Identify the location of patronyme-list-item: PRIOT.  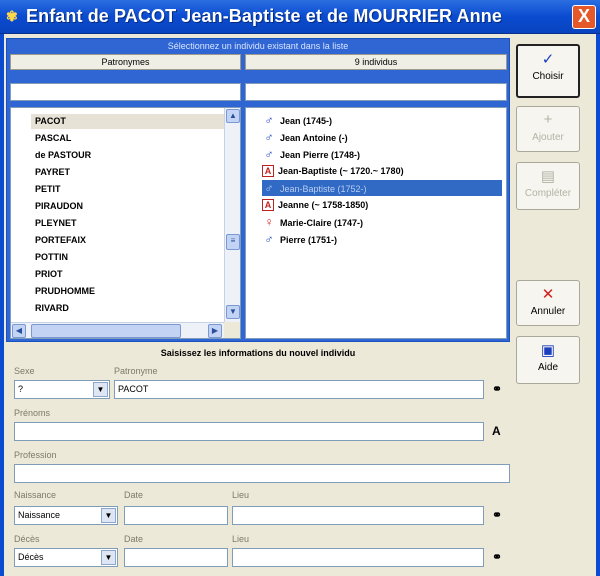
(49, 274).